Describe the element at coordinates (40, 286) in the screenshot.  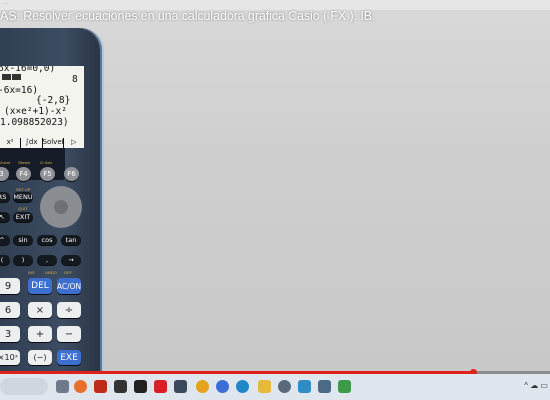
I see `del-key: DEL` at that location.